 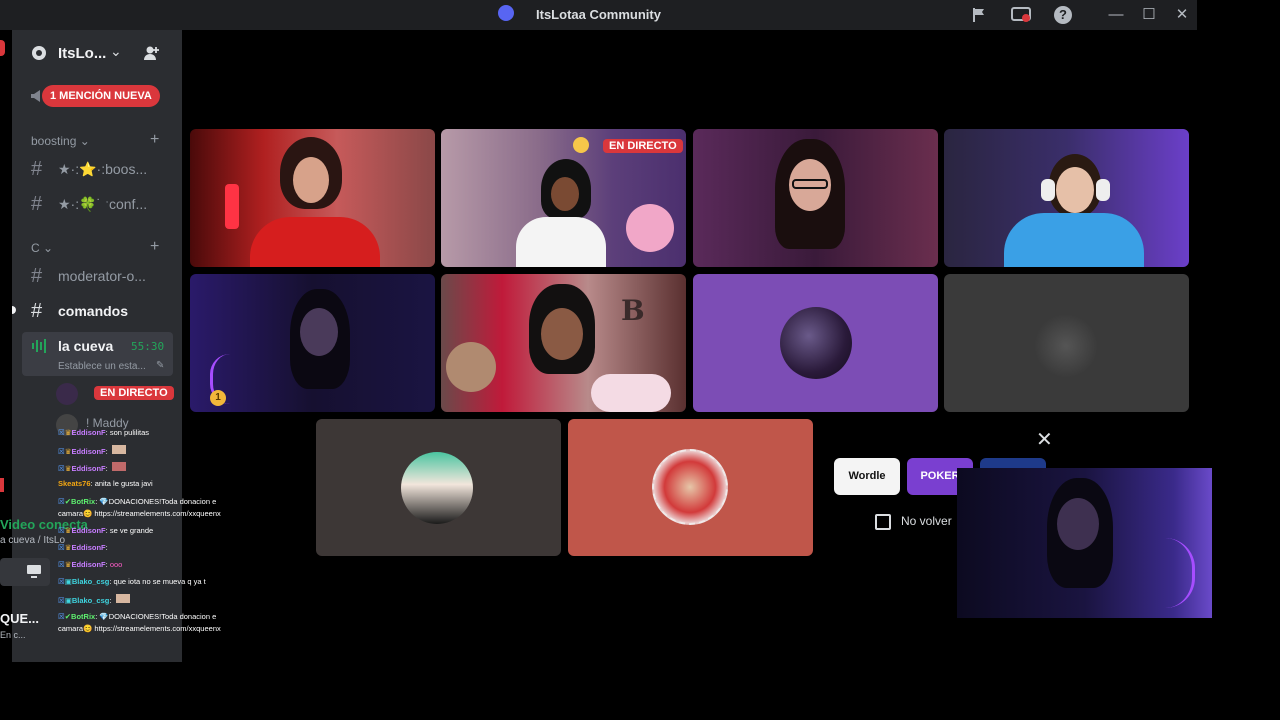 I want to click on megaphone-icon, so click(x=36, y=96).